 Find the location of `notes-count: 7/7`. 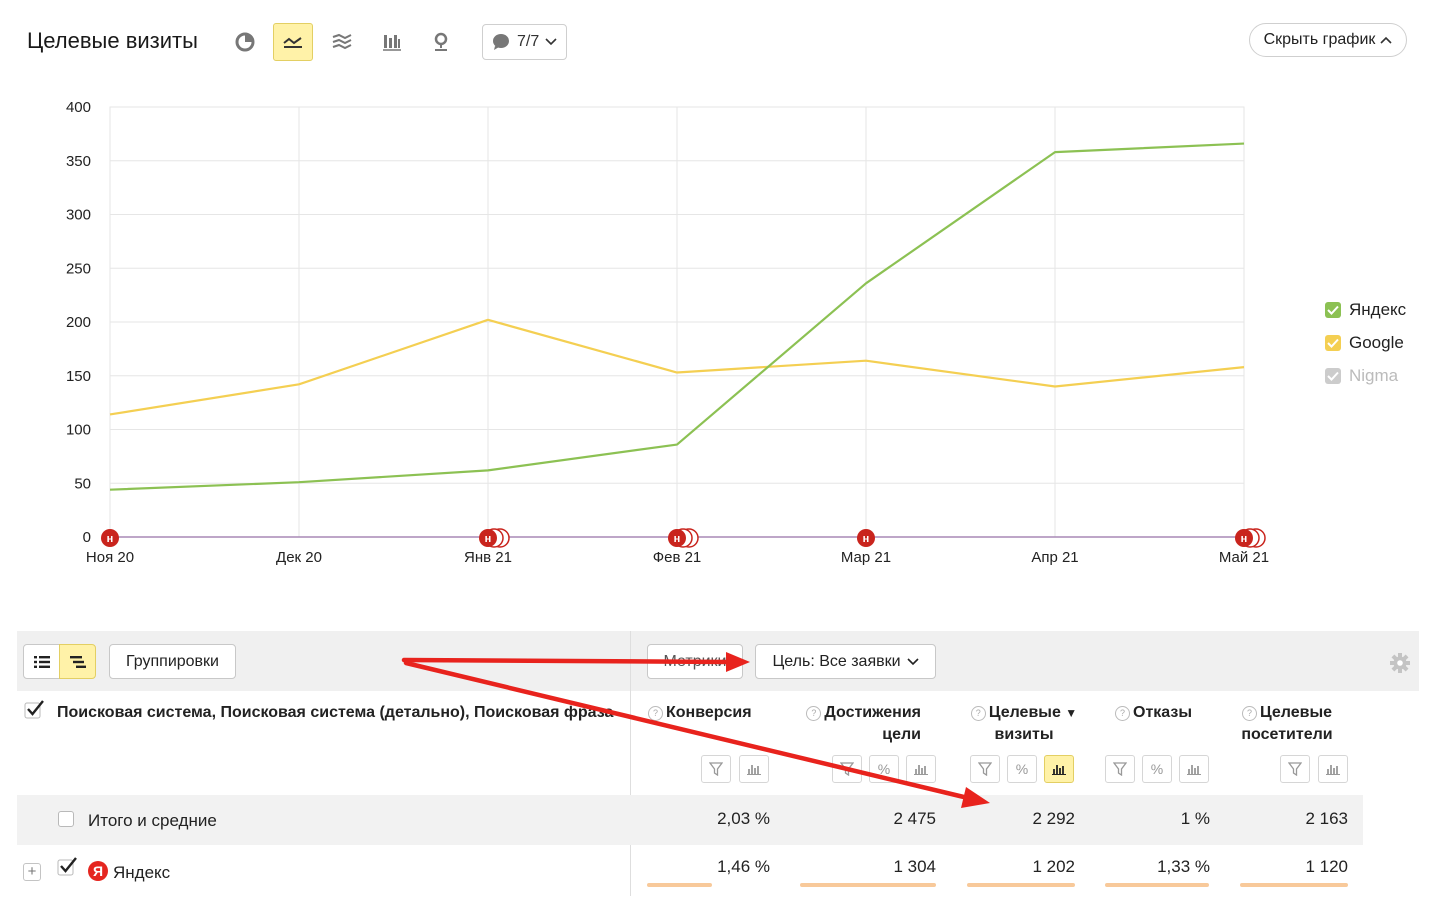

notes-count: 7/7 is located at coordinates (528, 41).